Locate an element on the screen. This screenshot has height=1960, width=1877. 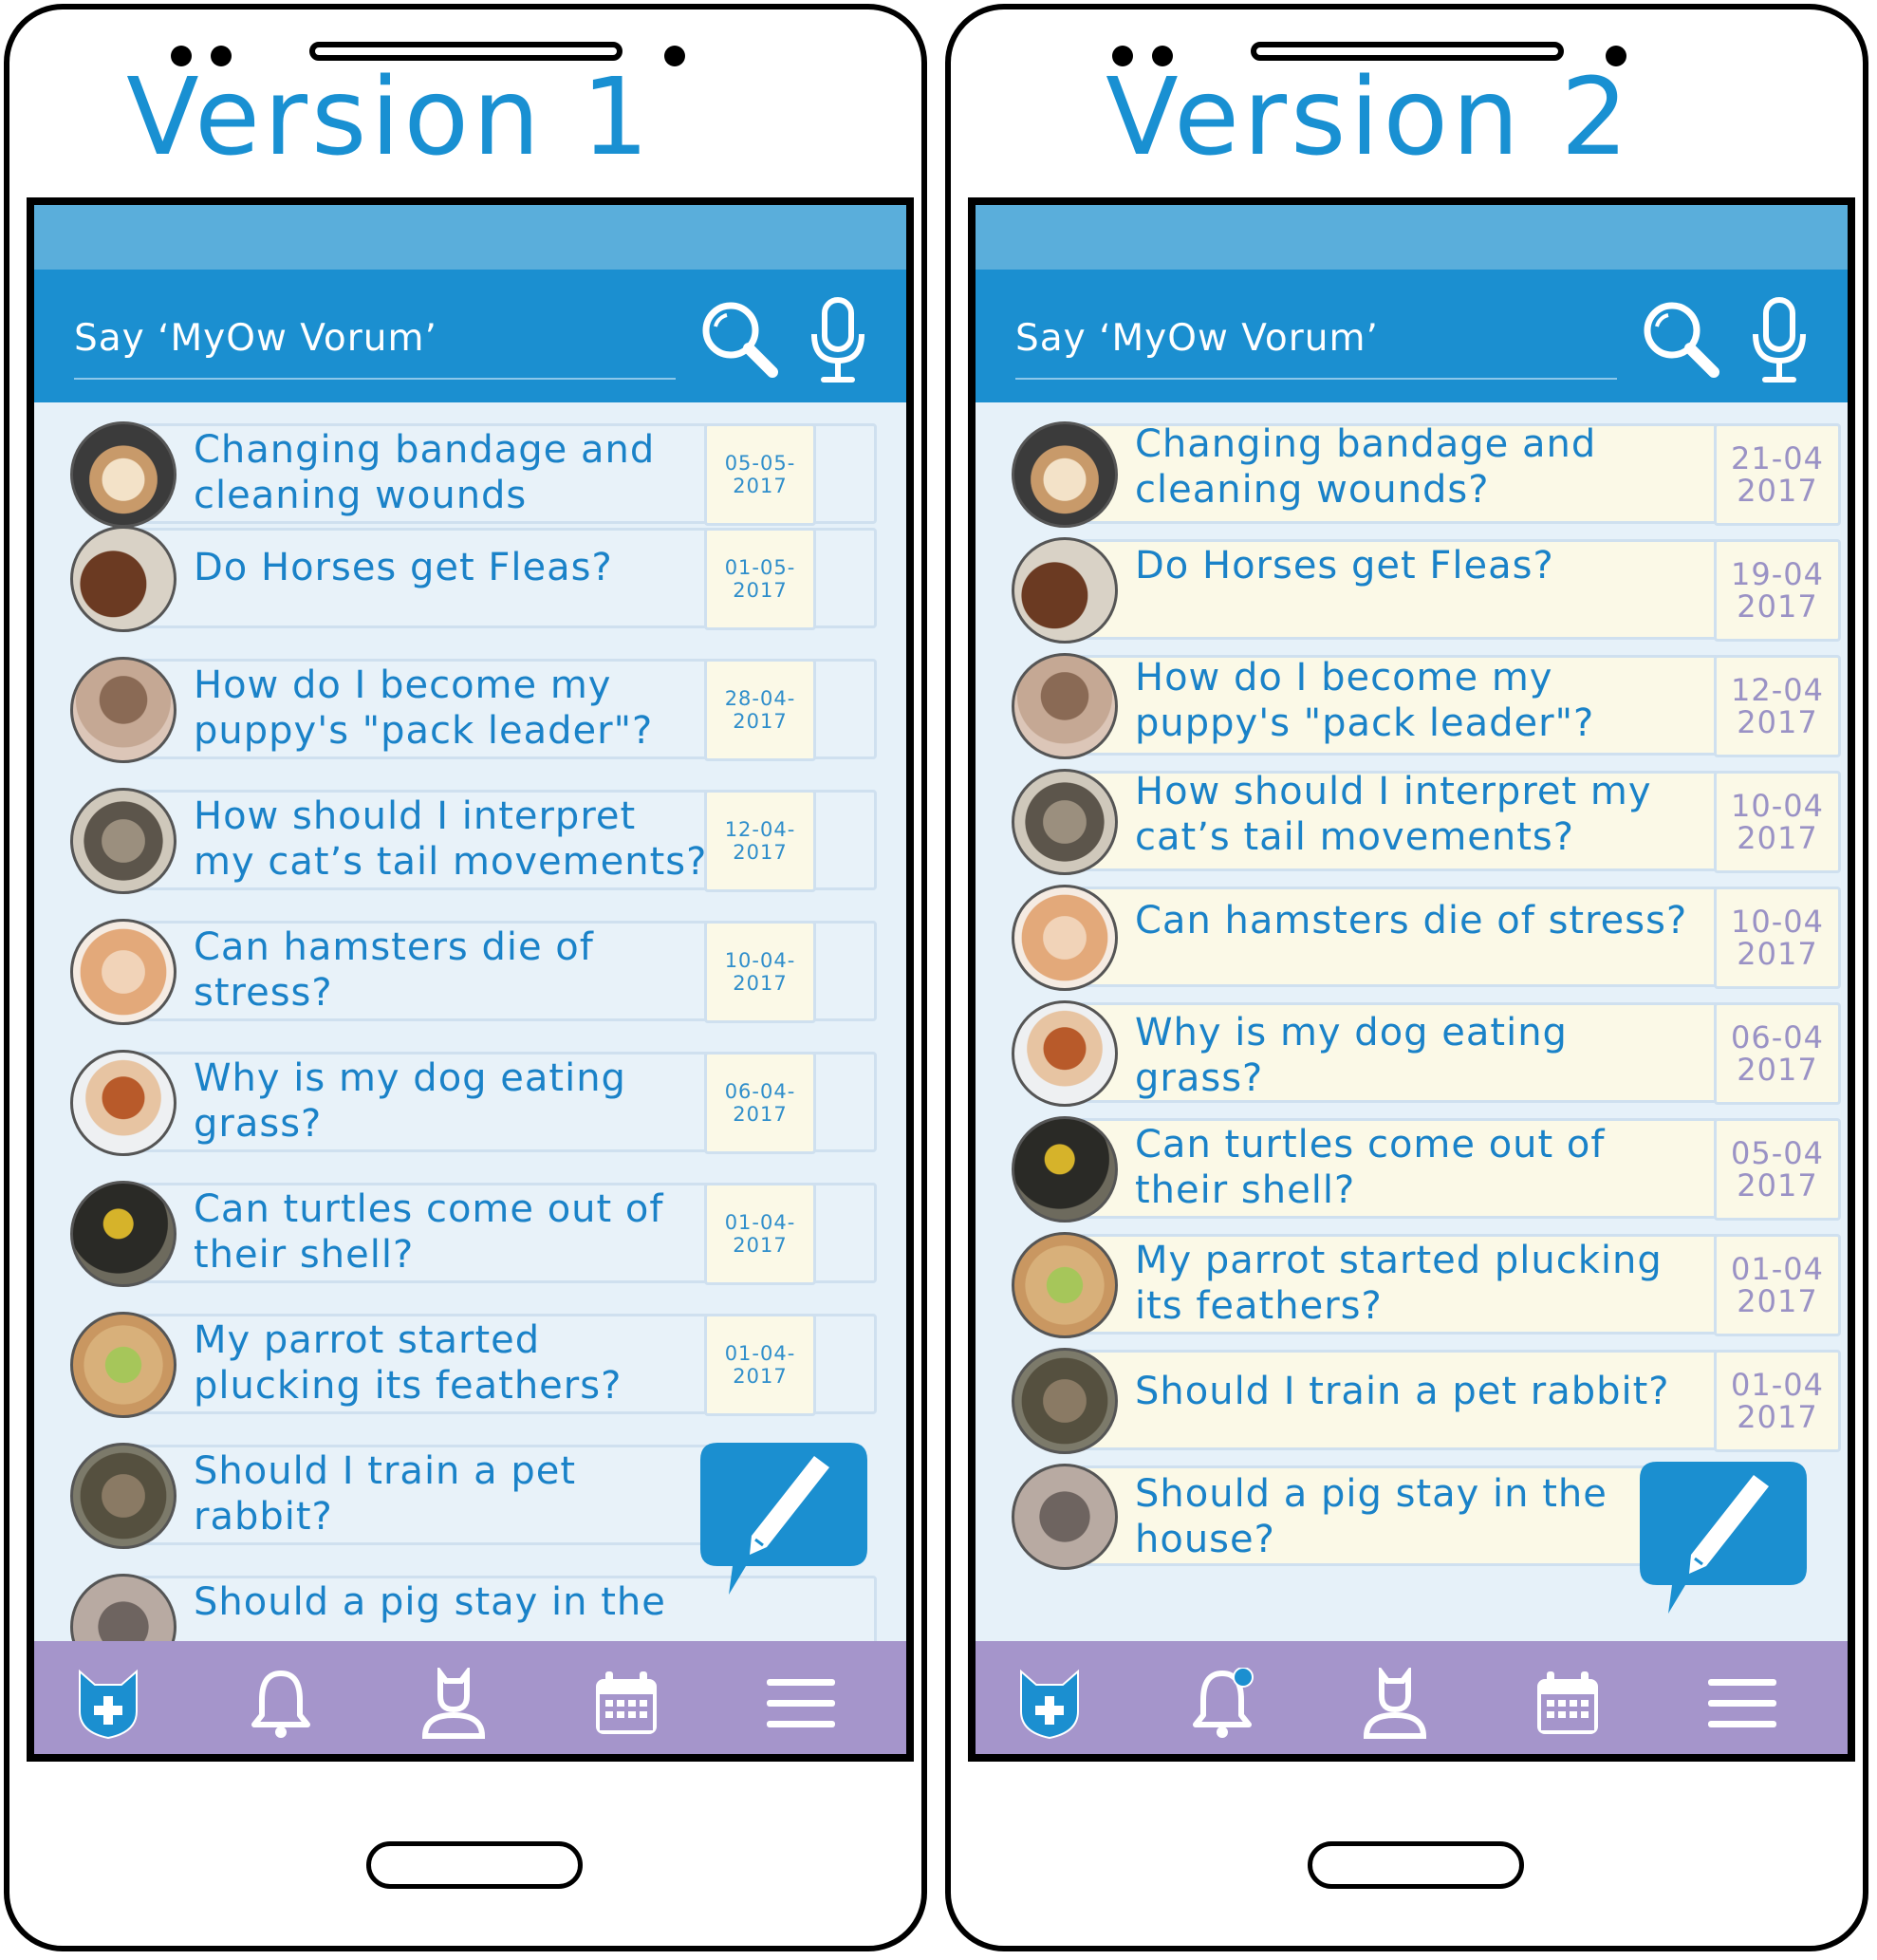
post-date: 10-04-2017 is located at coordinates (760, 972).